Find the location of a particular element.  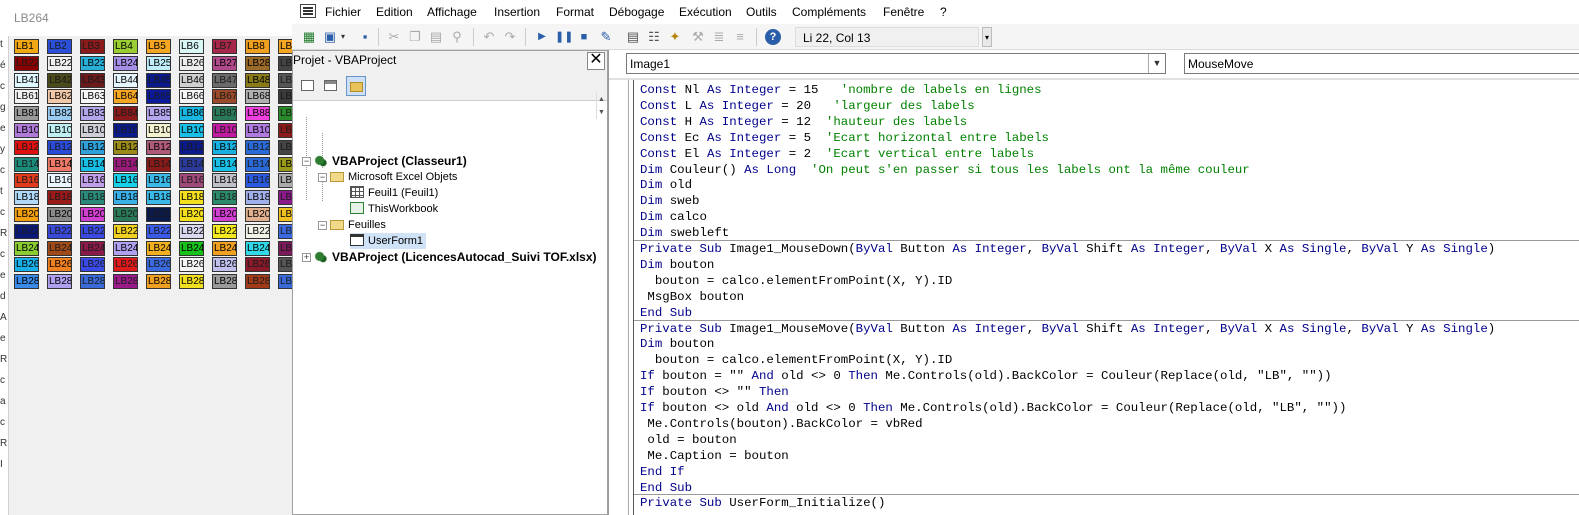

color-label: LB6 is located at coordinates (191, 46).